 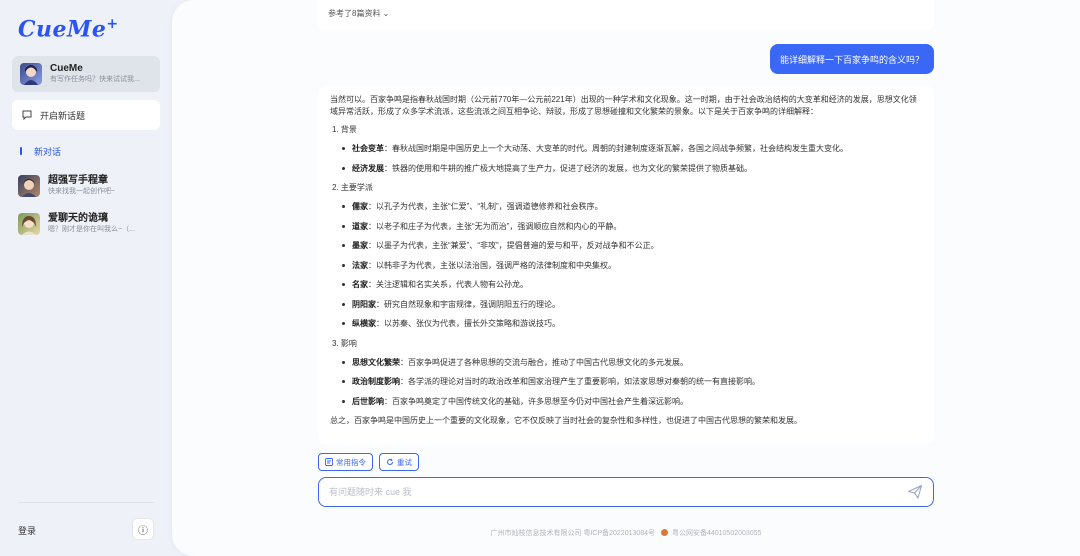 I want to click on bullet-text: ：关注逻辑和名实关系，代表人物有公孙龙。, so click(x=448, y=284).